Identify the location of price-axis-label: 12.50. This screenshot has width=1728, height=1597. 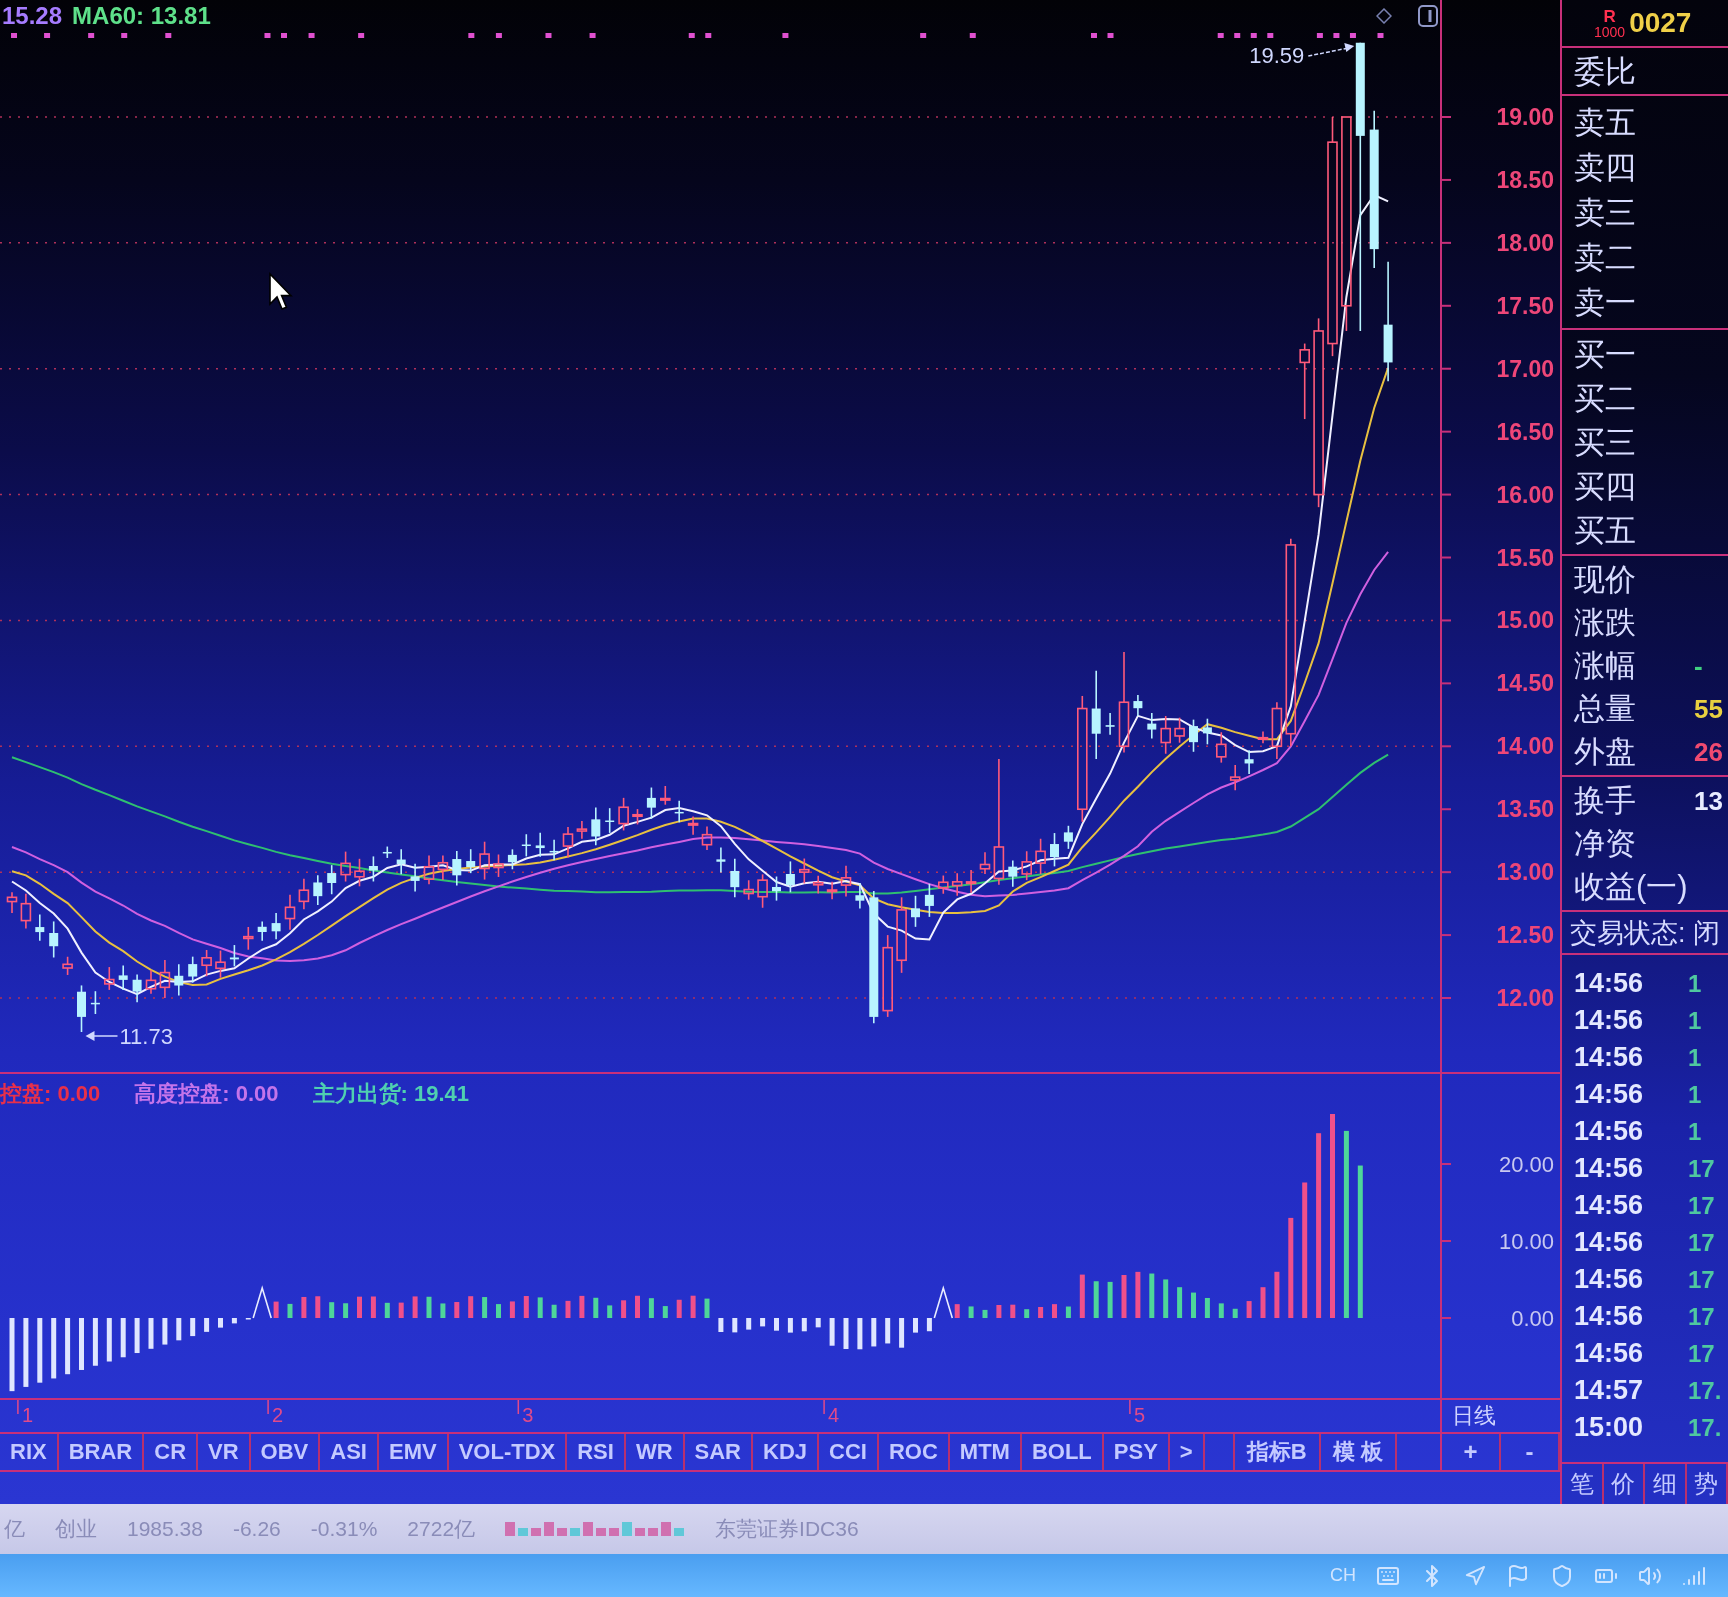
(1525, 935).